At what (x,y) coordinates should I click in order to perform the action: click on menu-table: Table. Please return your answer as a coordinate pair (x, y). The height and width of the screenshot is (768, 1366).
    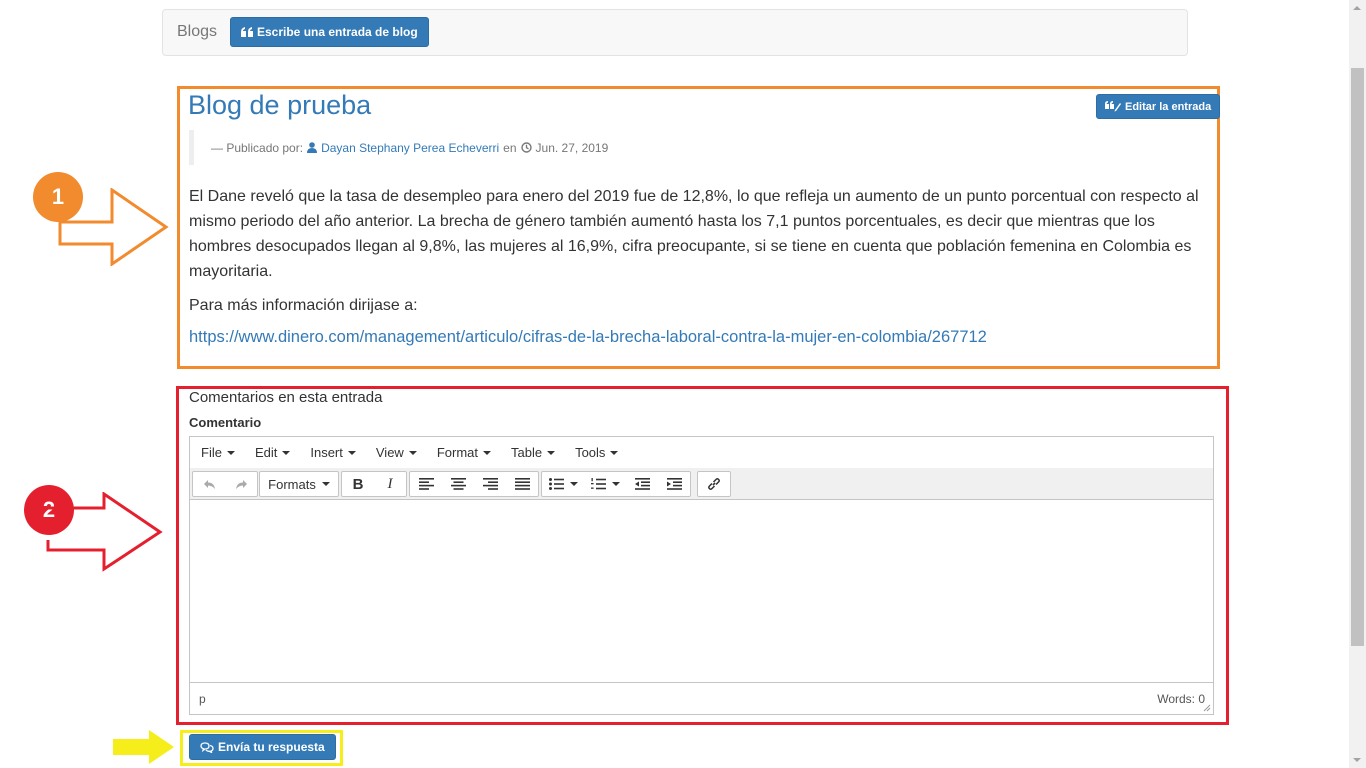
    Looking at the image, I should click on (533, 452).